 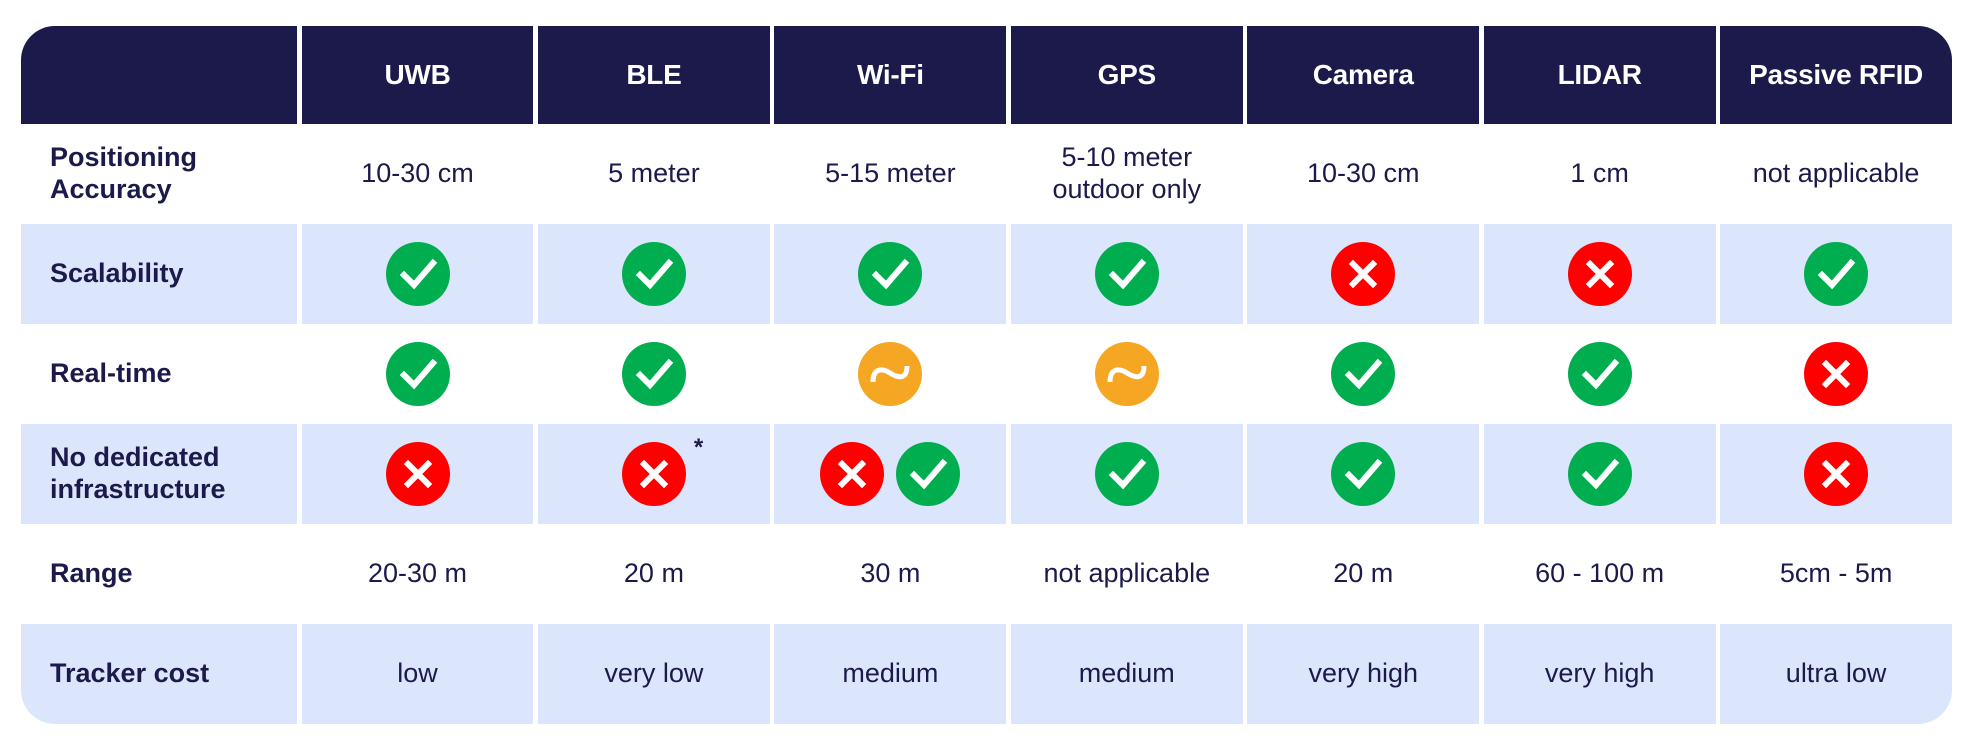 I want to click on cell-range-passive-rfid: 5cm - 5m, so click(x=1836, y=574).